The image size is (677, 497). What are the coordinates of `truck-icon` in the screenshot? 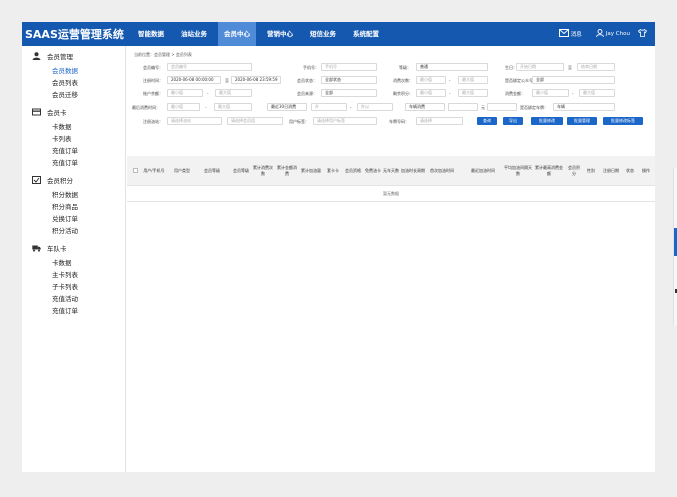 It's located at (36, 248).